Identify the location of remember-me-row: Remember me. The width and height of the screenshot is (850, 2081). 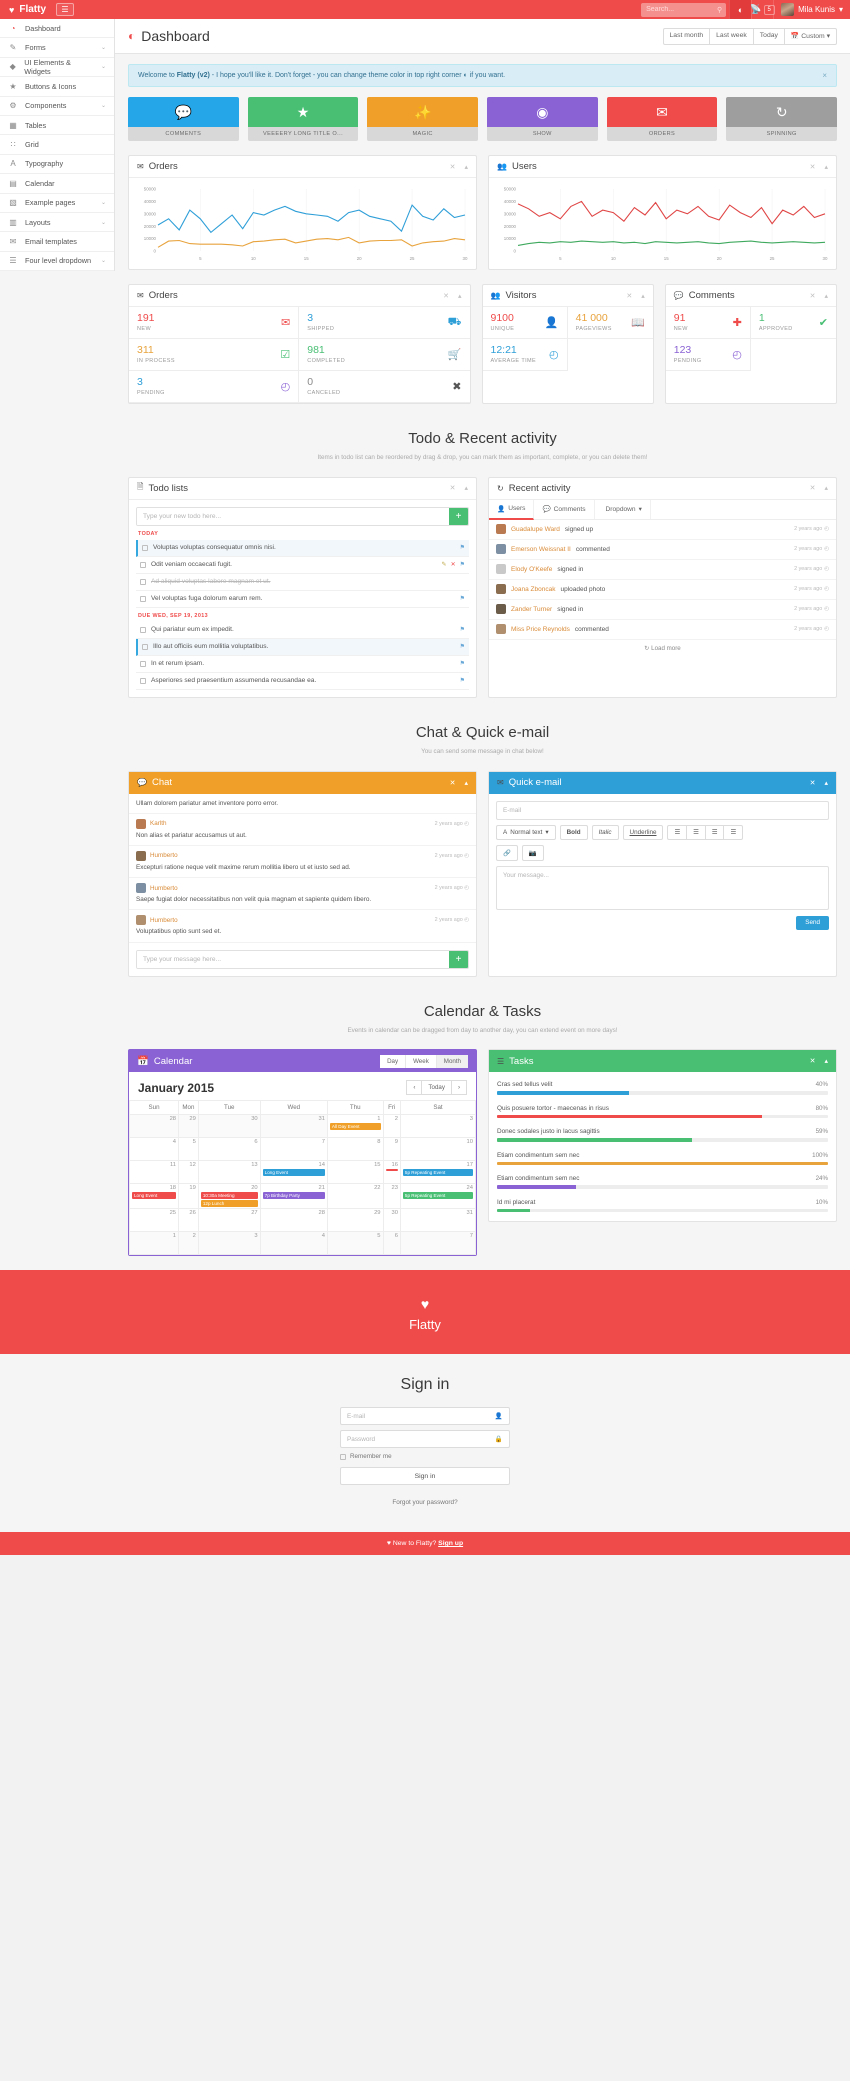
(425, 1456).